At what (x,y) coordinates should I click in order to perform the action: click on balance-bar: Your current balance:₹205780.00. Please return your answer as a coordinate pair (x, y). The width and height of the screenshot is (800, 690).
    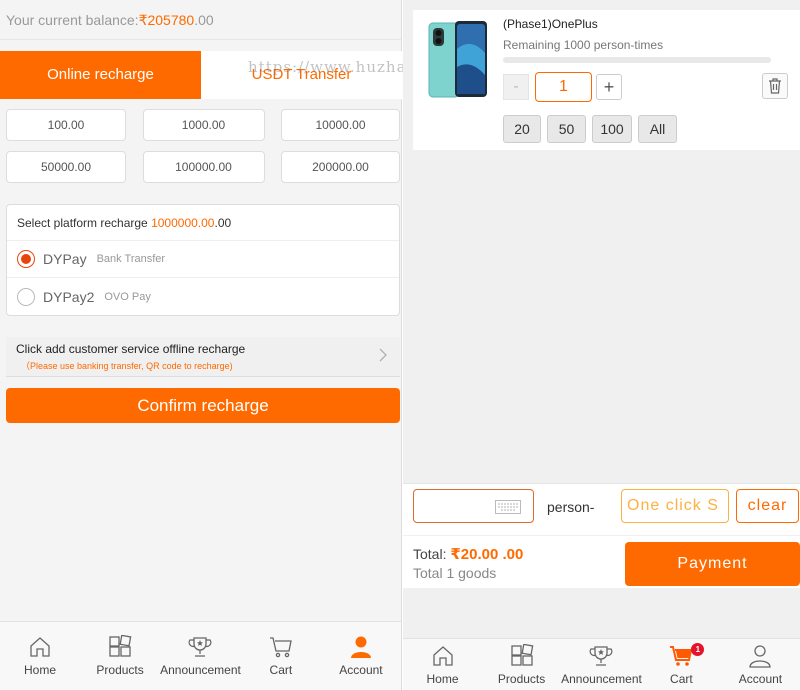
    Looking at the image, I should click on (200, 20).